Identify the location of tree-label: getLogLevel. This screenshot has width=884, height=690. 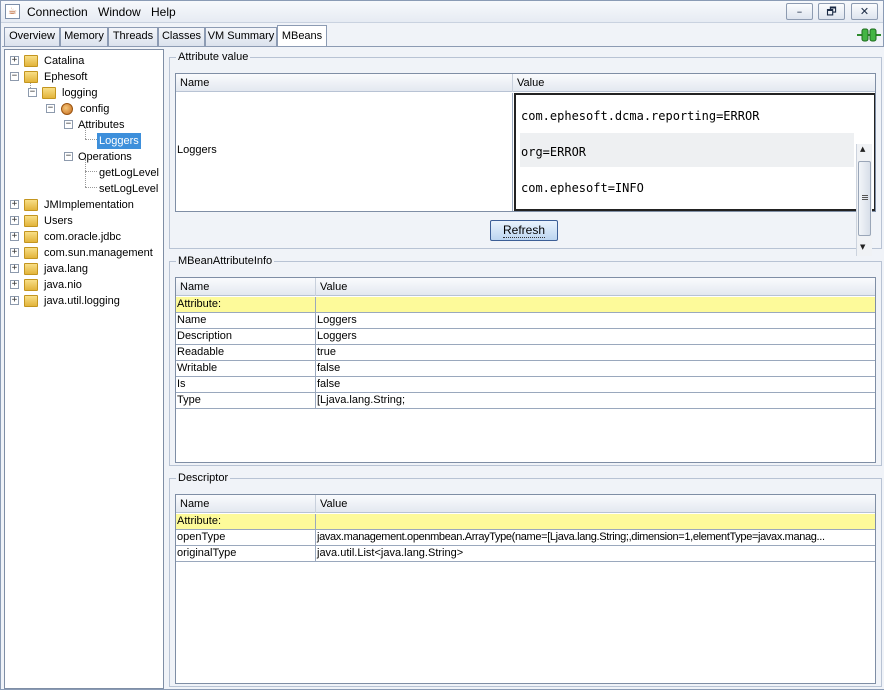
(129, 173).